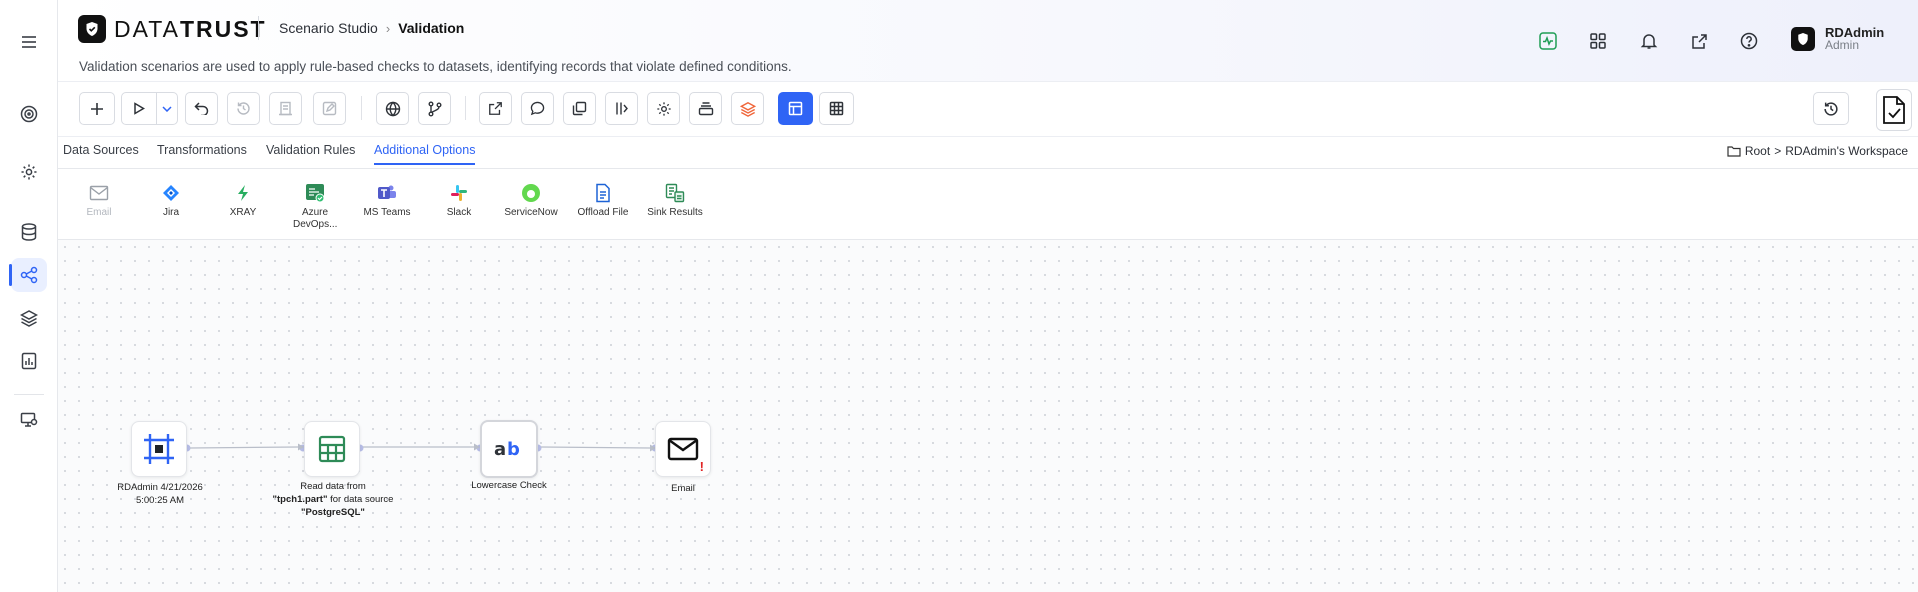 Image resolution: width=1918 pixels, height=592 pixels. Describe the element at coordinates (1842, 45) in the screenshot. I see `user-role: Admin` at that location.